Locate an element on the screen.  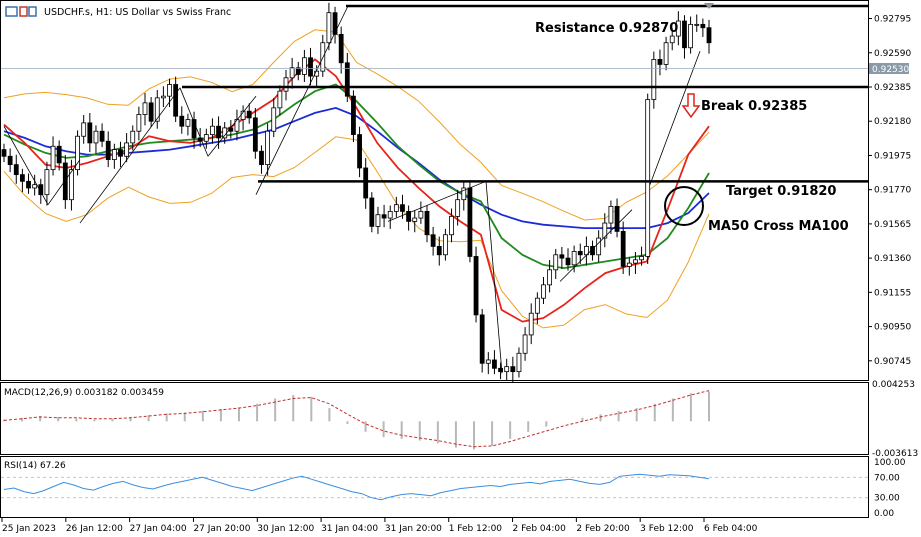
target-label: Target 0.91820 is located at coordinates (781, 191).